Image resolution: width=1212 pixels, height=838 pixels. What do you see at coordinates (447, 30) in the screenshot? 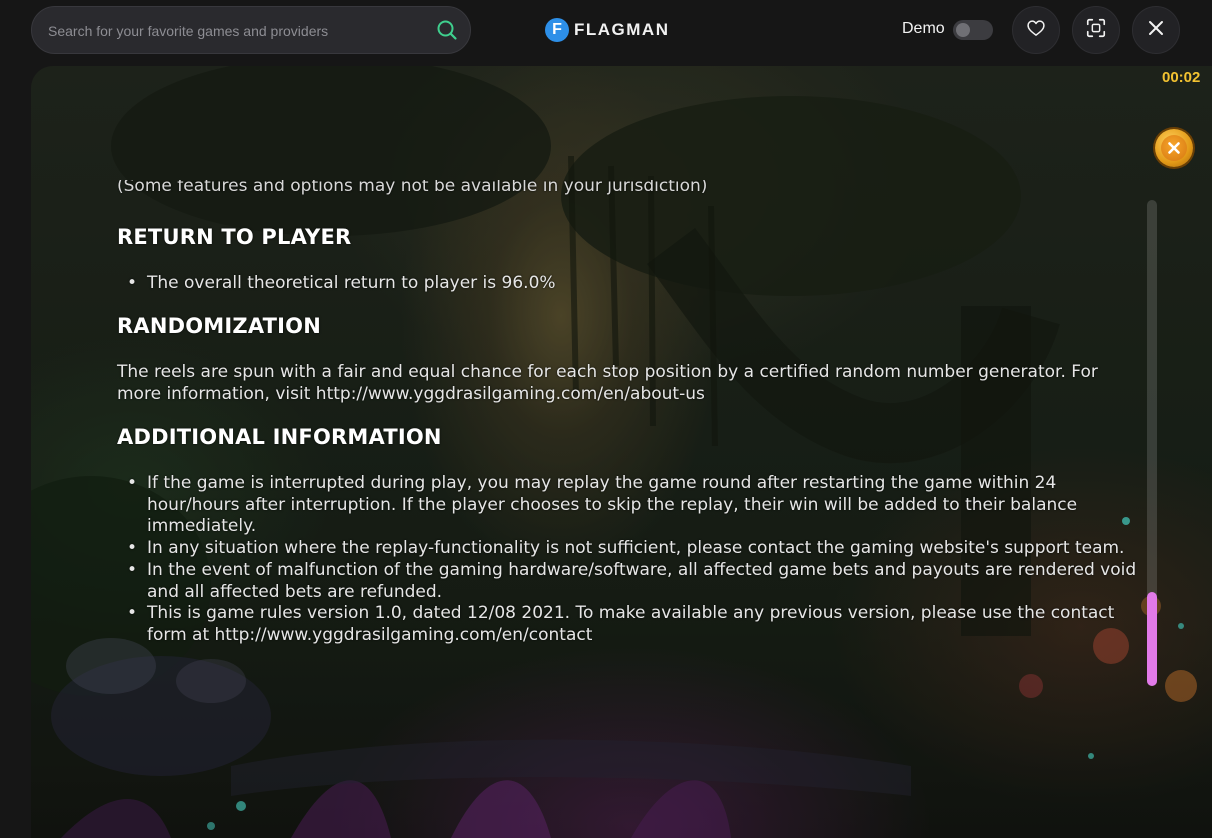
I see `search-icon` at bounding box center [447, 30].